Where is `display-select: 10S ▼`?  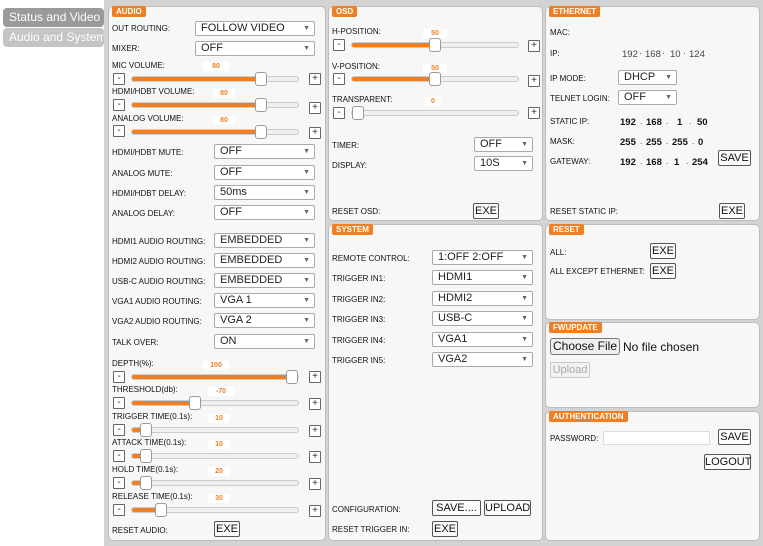
display-select: 10S ▼ is located at coordinates (503, 163).